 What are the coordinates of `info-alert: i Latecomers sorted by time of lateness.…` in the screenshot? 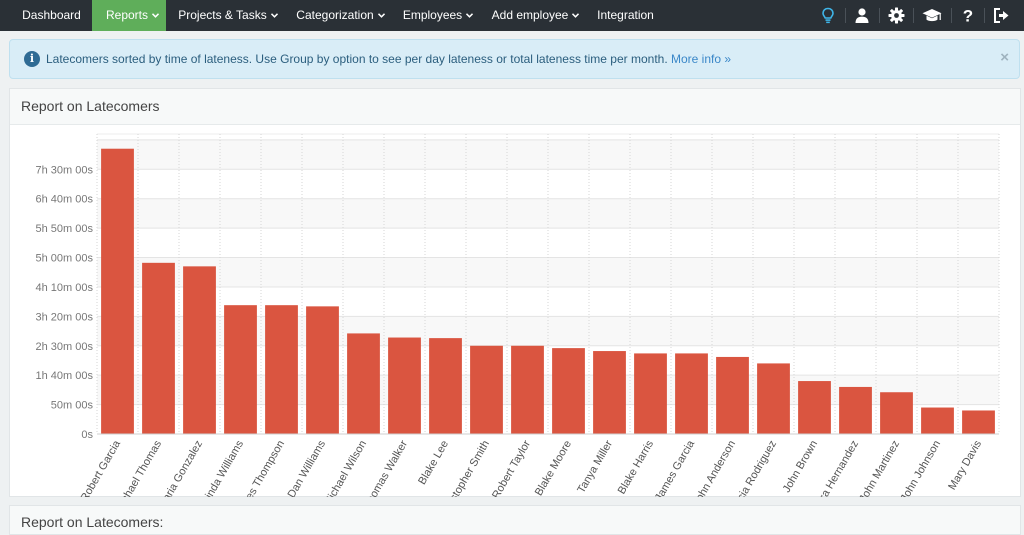 It's located at (514, 59).